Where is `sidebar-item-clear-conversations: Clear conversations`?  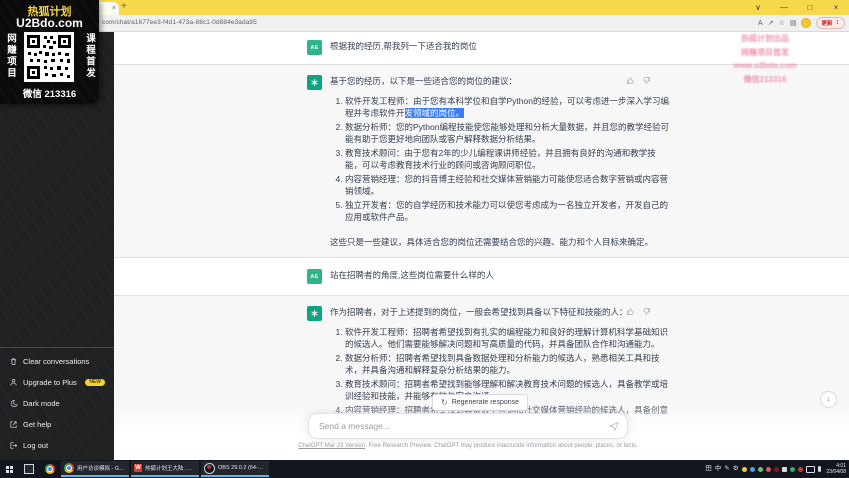
sidebar-item-clear-conversations: Clear conversations is located at coordinates (57, 361).